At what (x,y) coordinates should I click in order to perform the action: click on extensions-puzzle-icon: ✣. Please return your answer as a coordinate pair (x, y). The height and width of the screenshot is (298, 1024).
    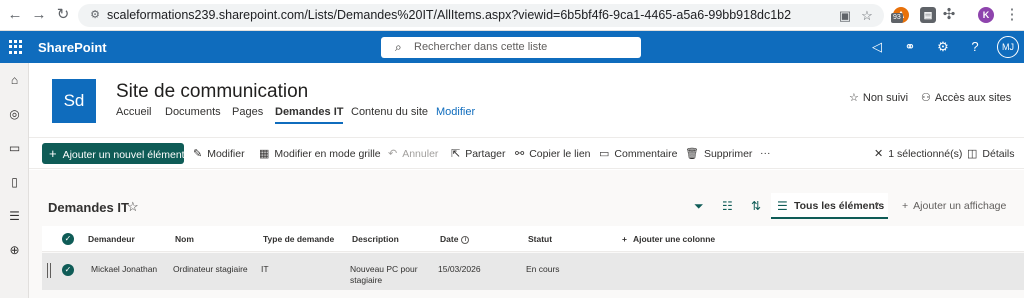
    Looking at the image, I should click on (949, 15).